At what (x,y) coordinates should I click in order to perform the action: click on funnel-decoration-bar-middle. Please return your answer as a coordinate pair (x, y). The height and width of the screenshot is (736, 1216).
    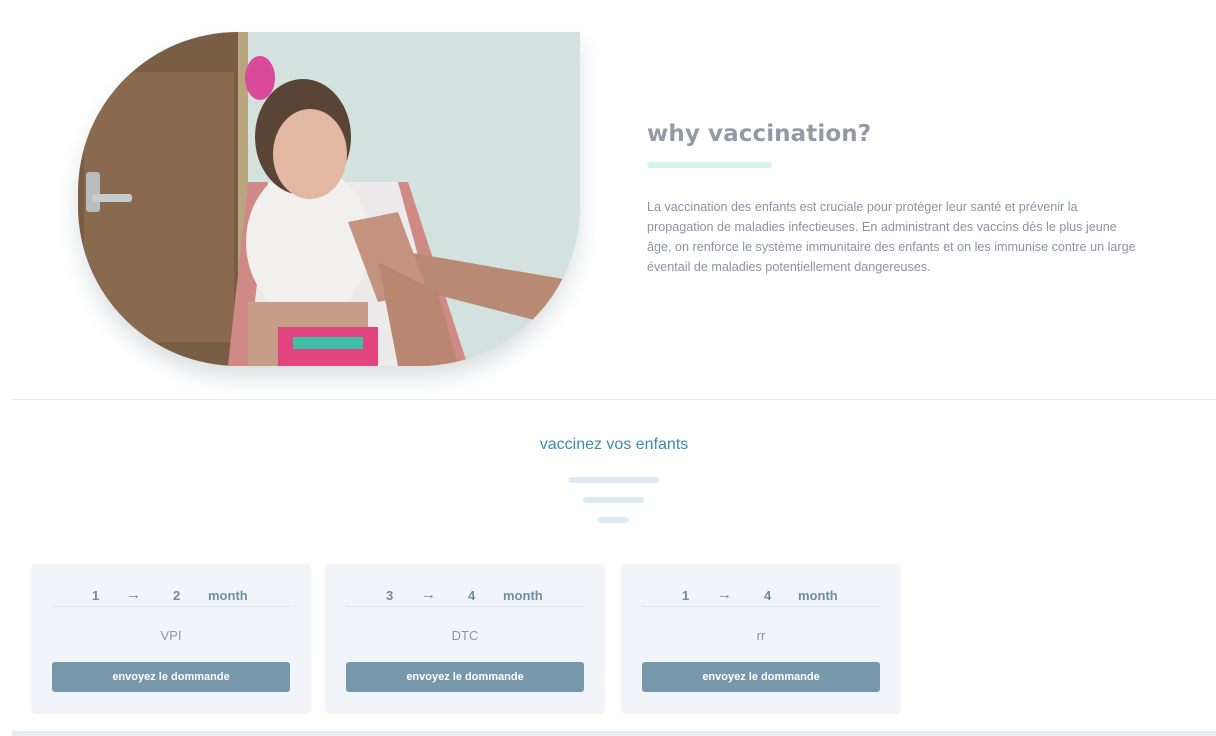
    Looking at the image, I should click on (613, 500).